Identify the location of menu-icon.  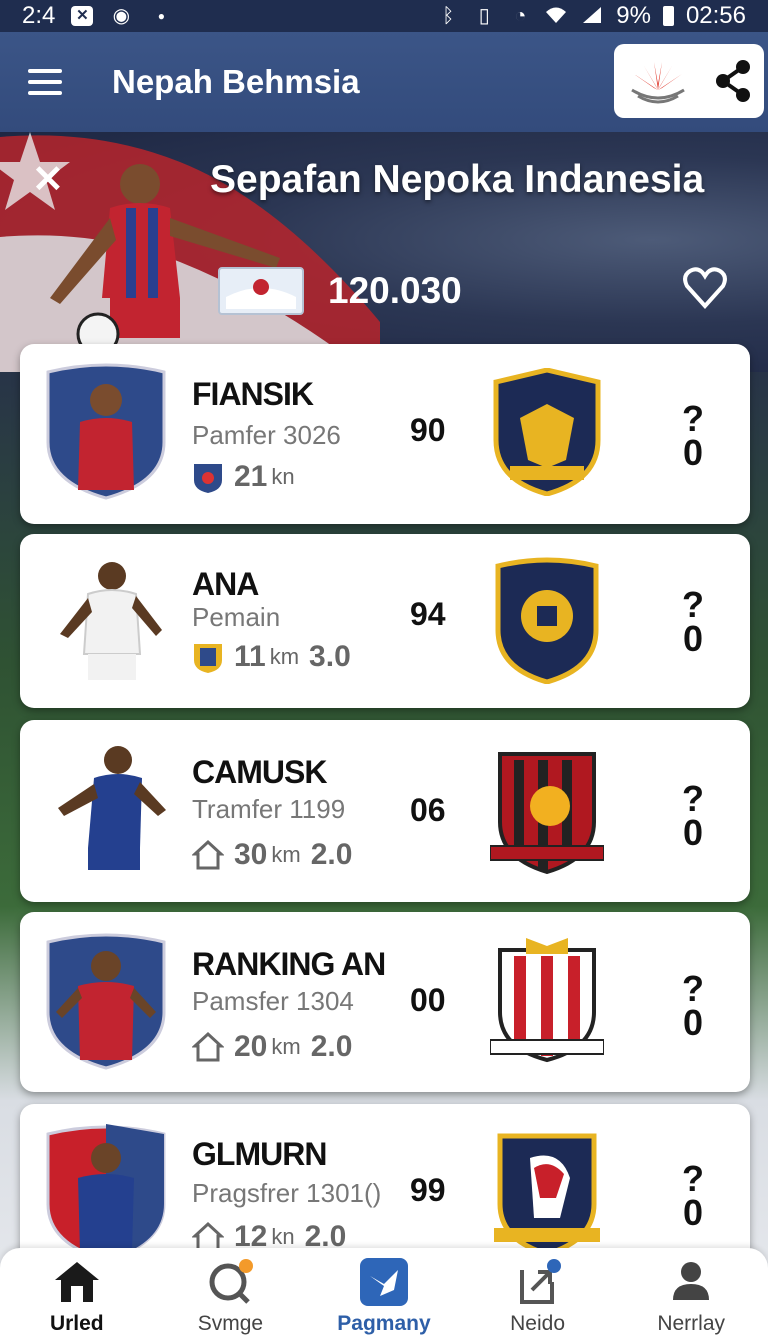
(45, 82).